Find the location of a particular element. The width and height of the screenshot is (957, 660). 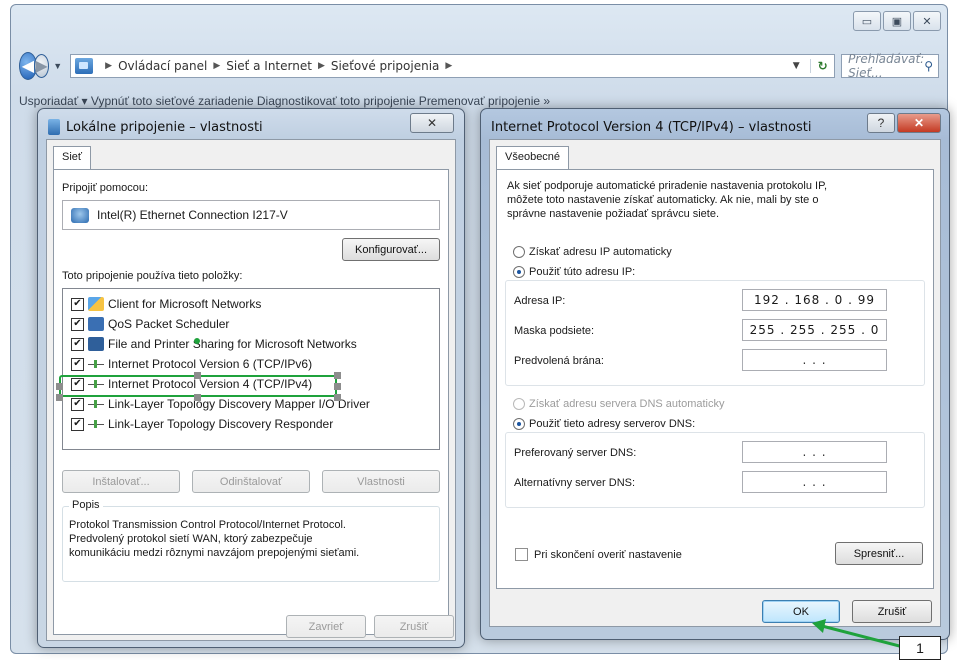

close-button: Zavrieť is located at coordinates (326, 626).